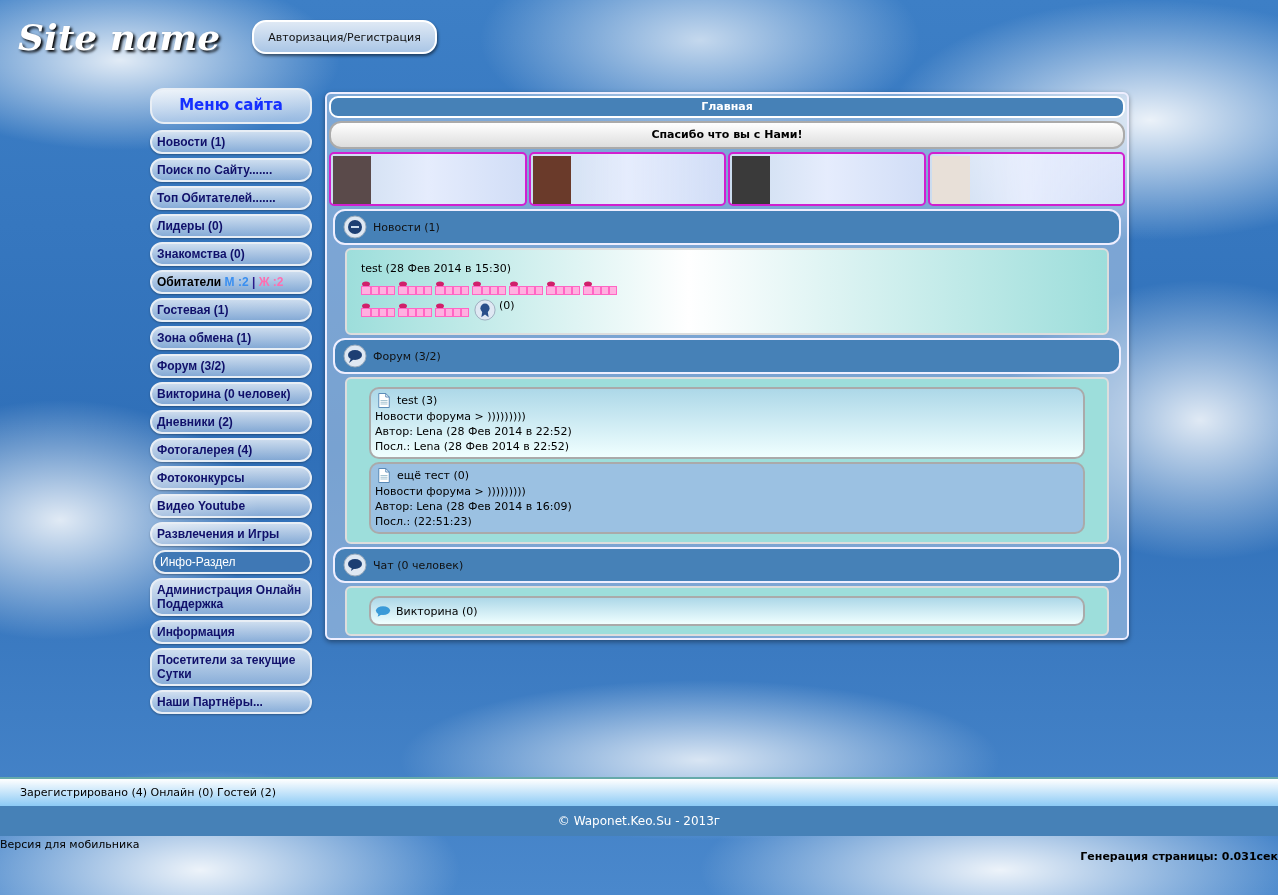 The height and width of the screenshot is (895, 1278). Describe the element at coordinates (485, 310) in the screenshot. I see `award-ribbon-icon` at that location.